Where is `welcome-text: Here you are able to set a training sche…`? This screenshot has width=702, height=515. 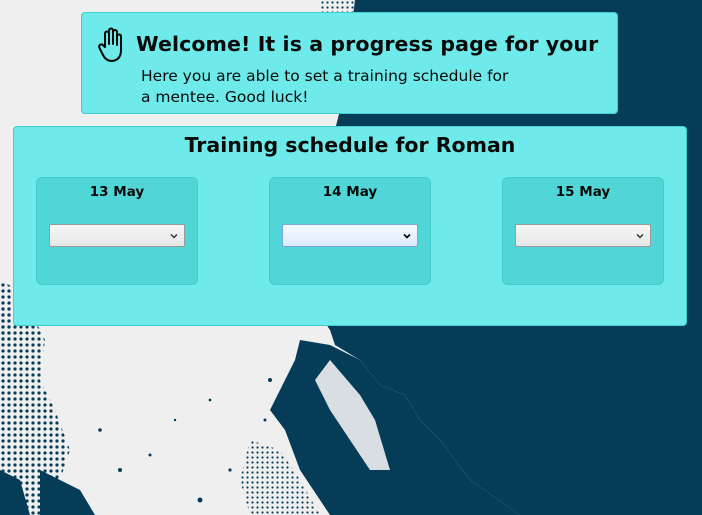 welcome-text: Here you are able to set a training sche… is located at coordinates (325, 86).